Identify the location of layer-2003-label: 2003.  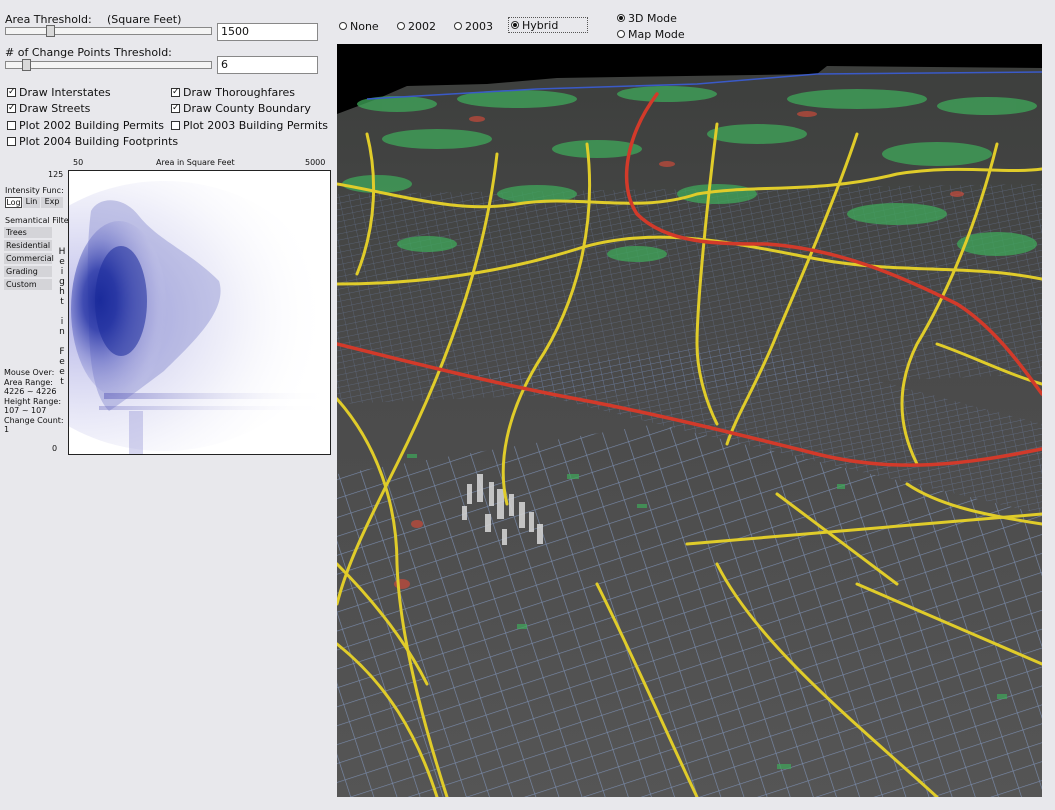
(479, 26).